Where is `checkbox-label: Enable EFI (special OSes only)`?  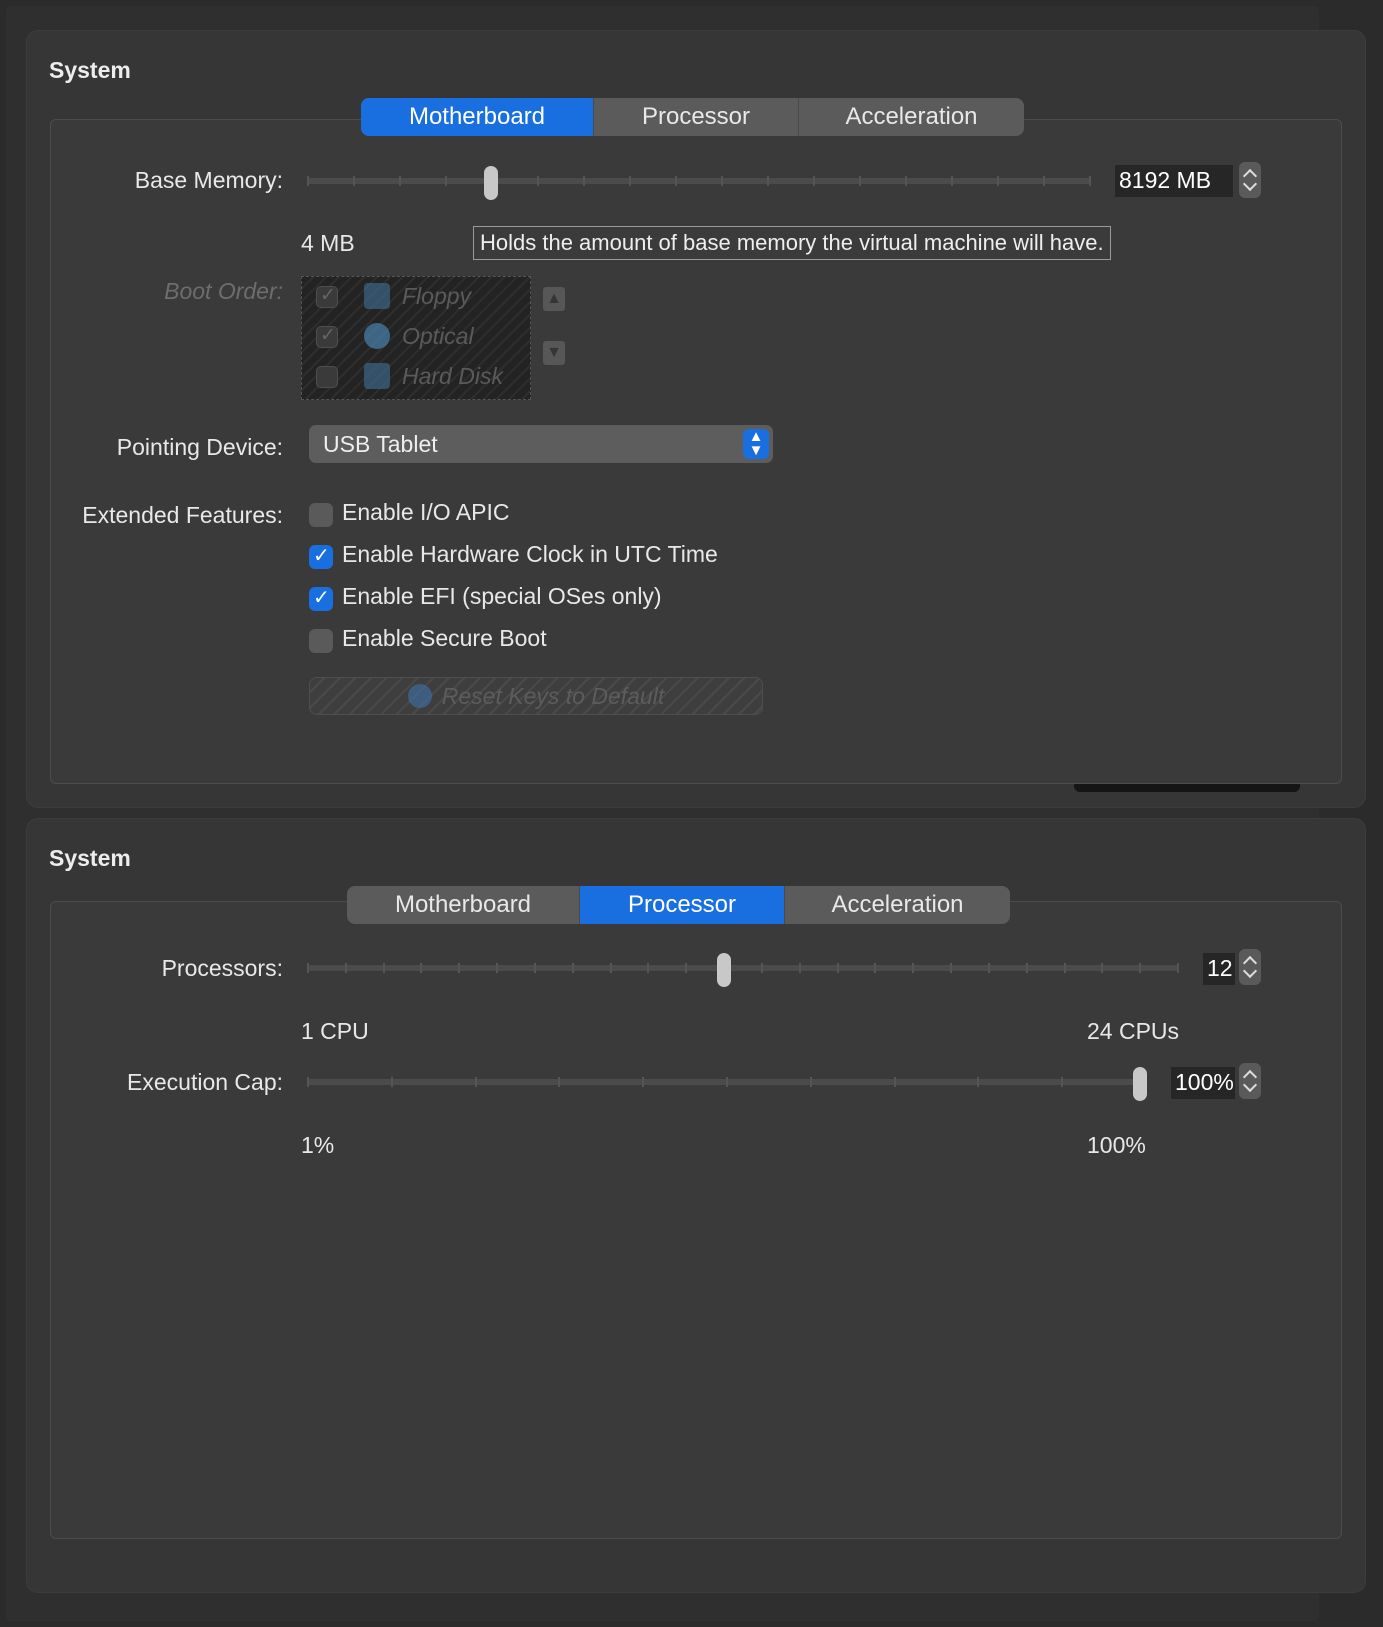
checkbox-label: Enable EFI (special OSes only) is located at coordinates (502, 596).